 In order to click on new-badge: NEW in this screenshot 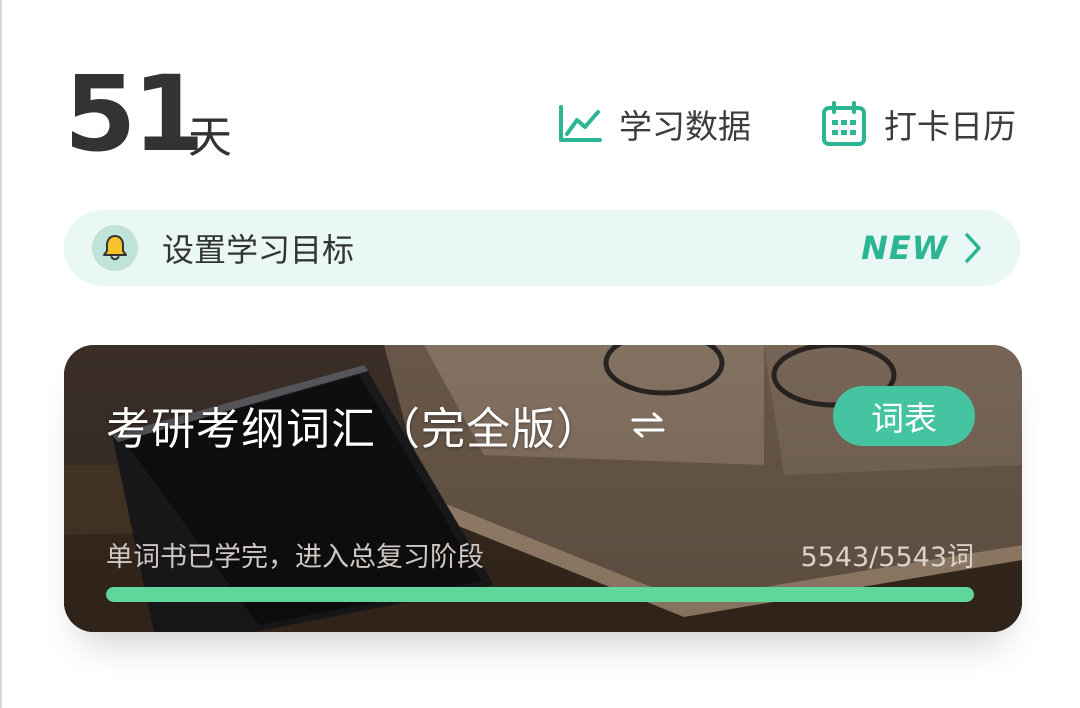, I will do `click(904, 248)`.